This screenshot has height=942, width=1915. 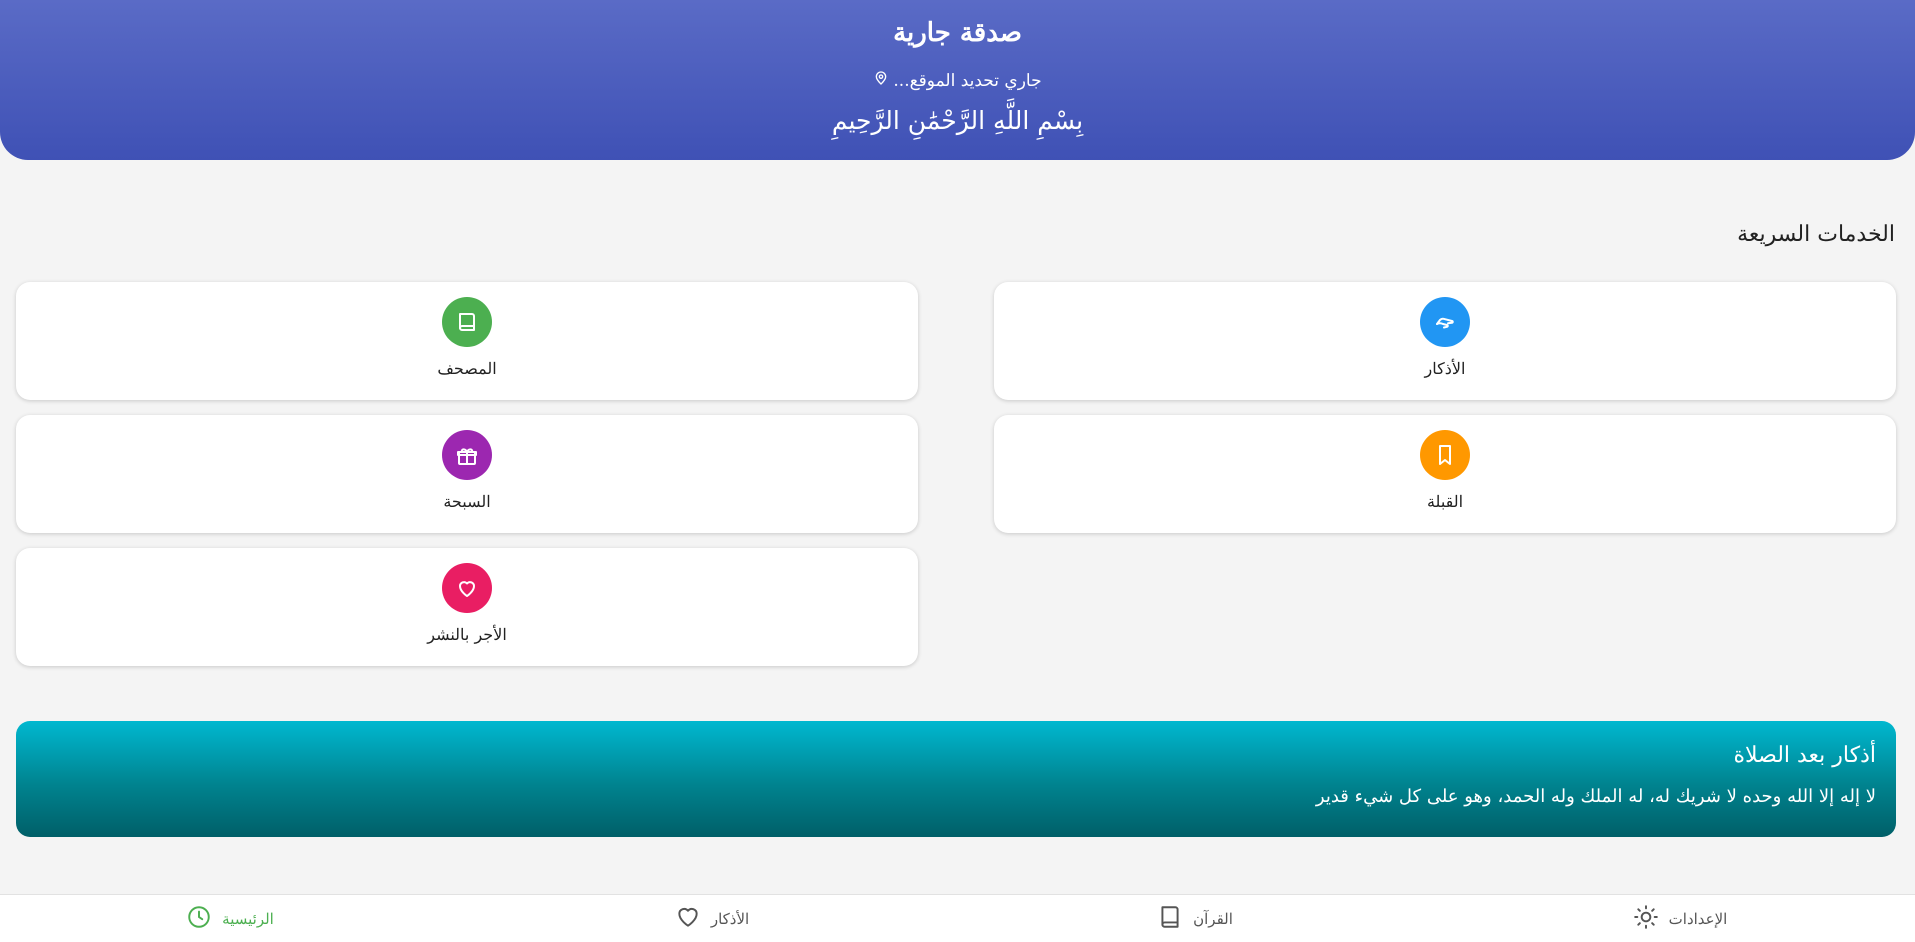 I want to click on nav-item-adhkar: الأذكار, so click(x=712, y=918).